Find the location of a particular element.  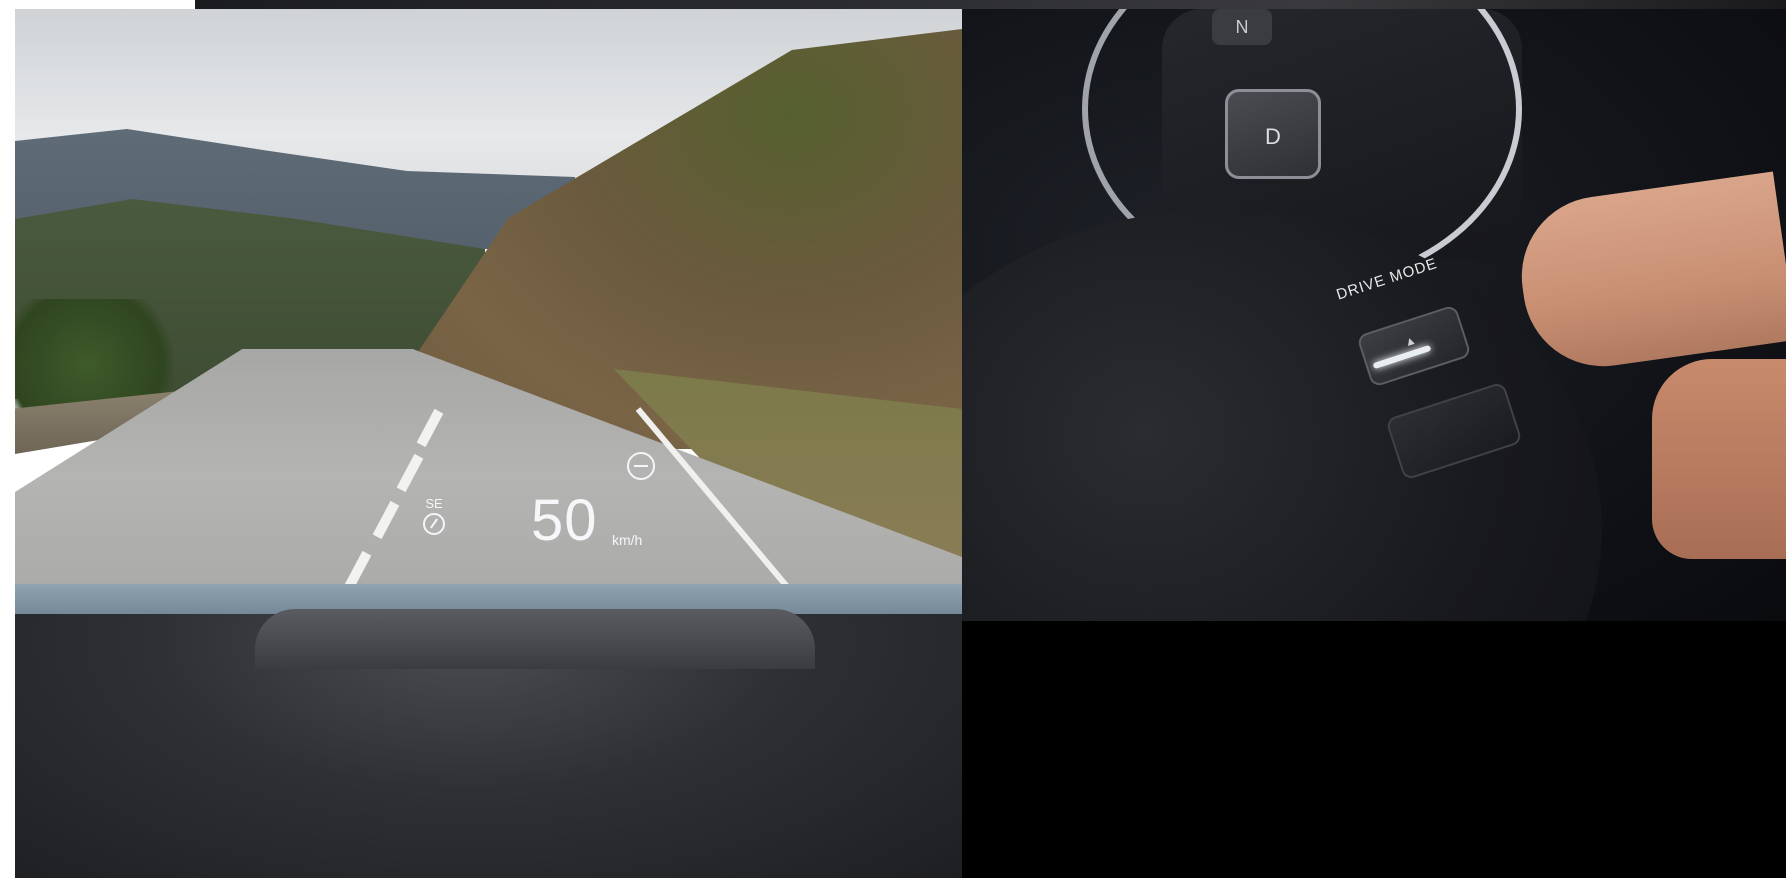

speed-readout: 50 is located at coordinates (564, 520).